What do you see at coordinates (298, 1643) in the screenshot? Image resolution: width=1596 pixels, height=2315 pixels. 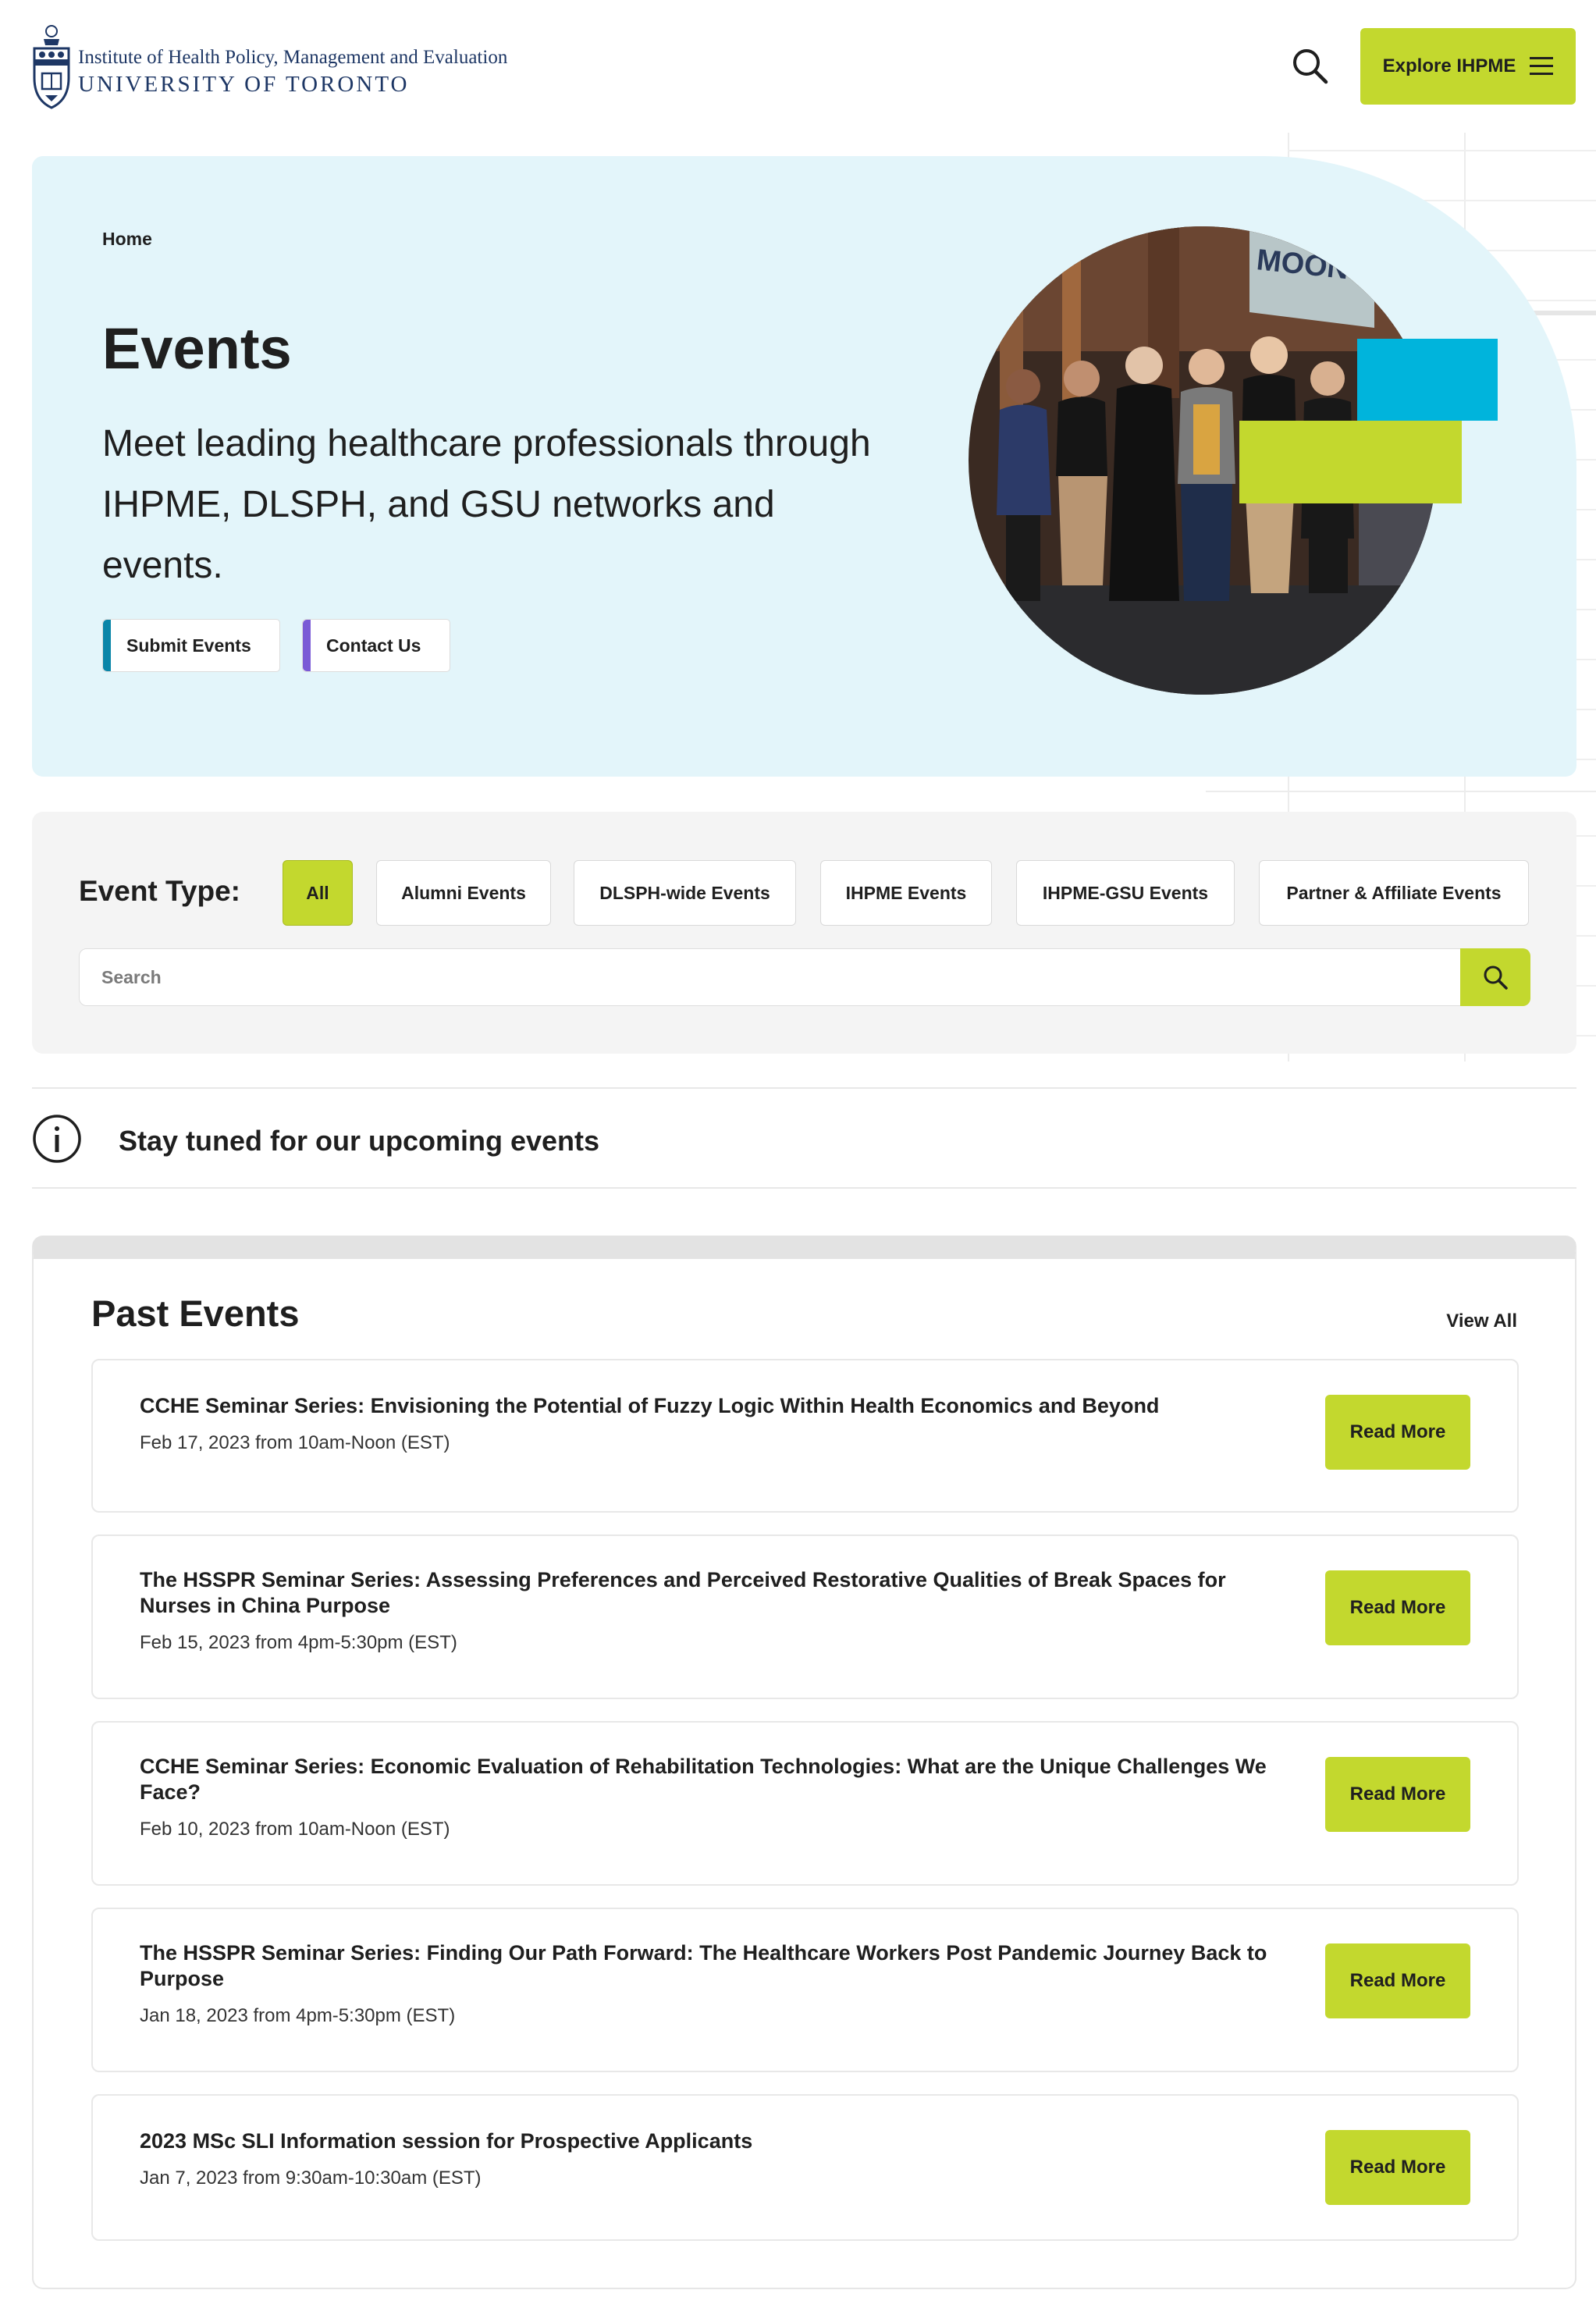 I see `event-date: Feb 15, 2023 from 4pm-5:30pm (EST)` at bounding box center [298, 1643].